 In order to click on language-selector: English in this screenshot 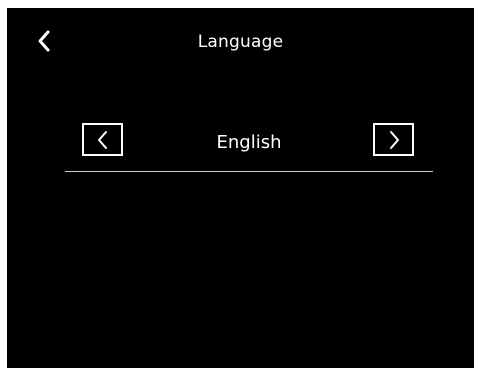, I will do `click(249, 146)`.